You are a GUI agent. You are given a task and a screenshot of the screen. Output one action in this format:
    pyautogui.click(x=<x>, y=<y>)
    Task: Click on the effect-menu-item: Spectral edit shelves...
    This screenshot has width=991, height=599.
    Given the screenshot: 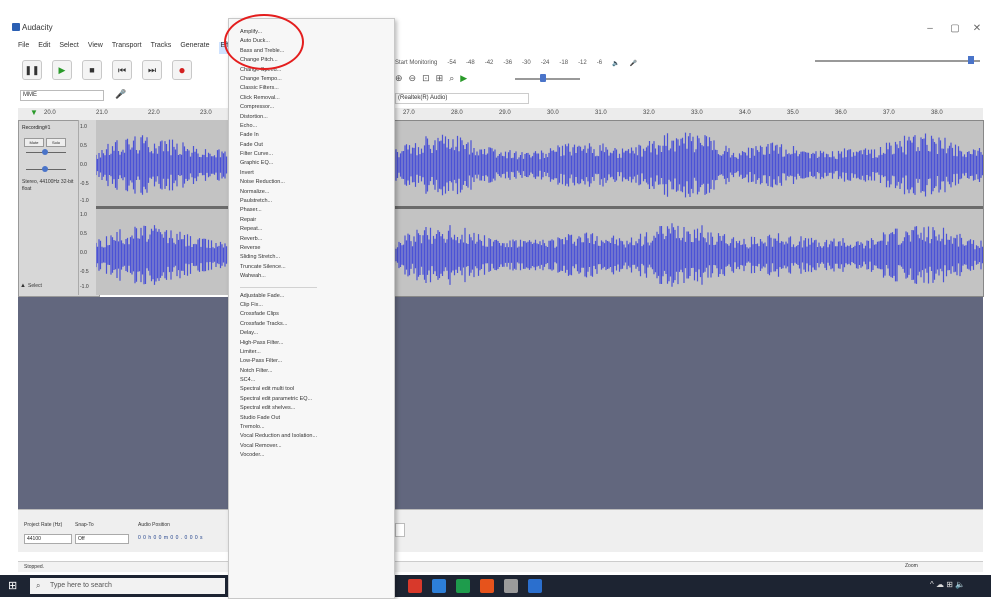 What is the action you would take?
    pyautogui.click(x=278, y=408)
    